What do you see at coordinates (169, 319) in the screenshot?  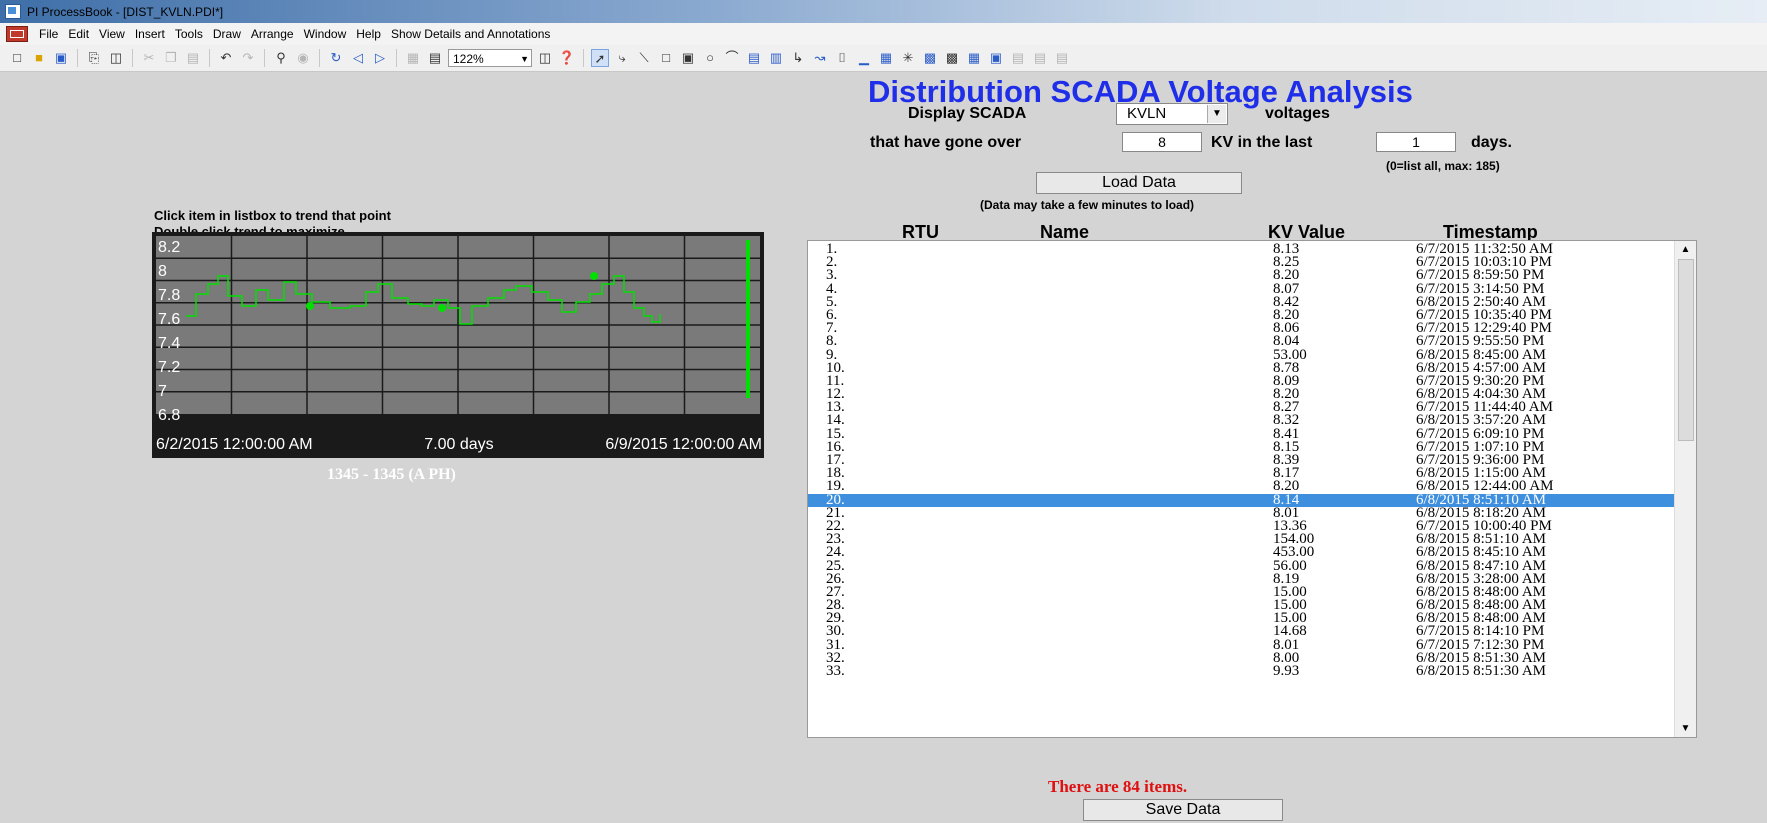 I see `y-tick-label: 7.6` at bounding box center [169, 319].